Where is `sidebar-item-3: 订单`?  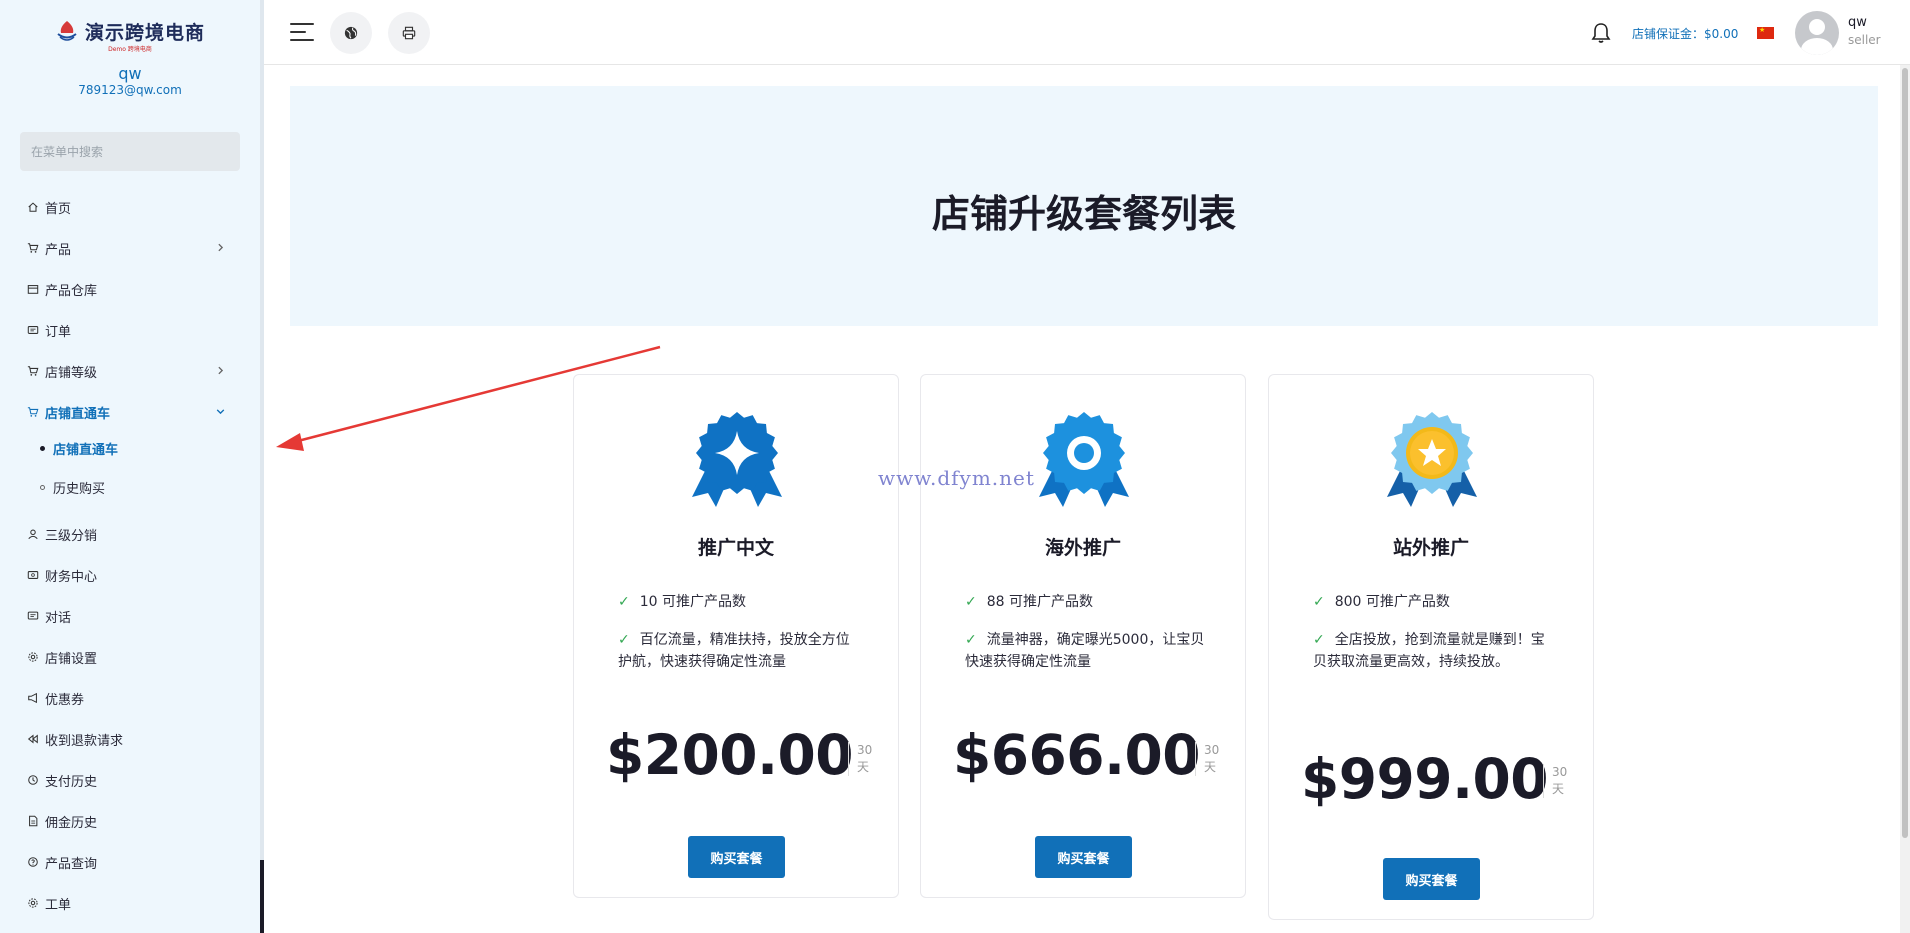
sidebar-item-3: 订单 is located at coordinates (133, 330).